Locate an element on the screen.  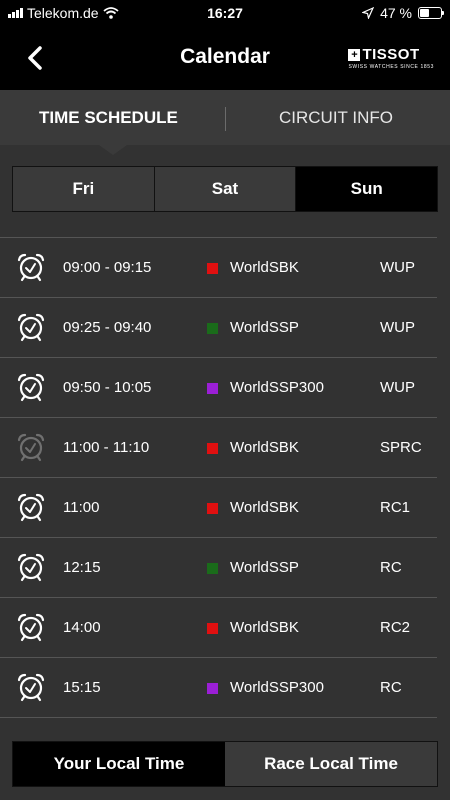
schedule-row: 09:25 - 09:40 WorldSSP WUP is located at coordinates (225, 327).